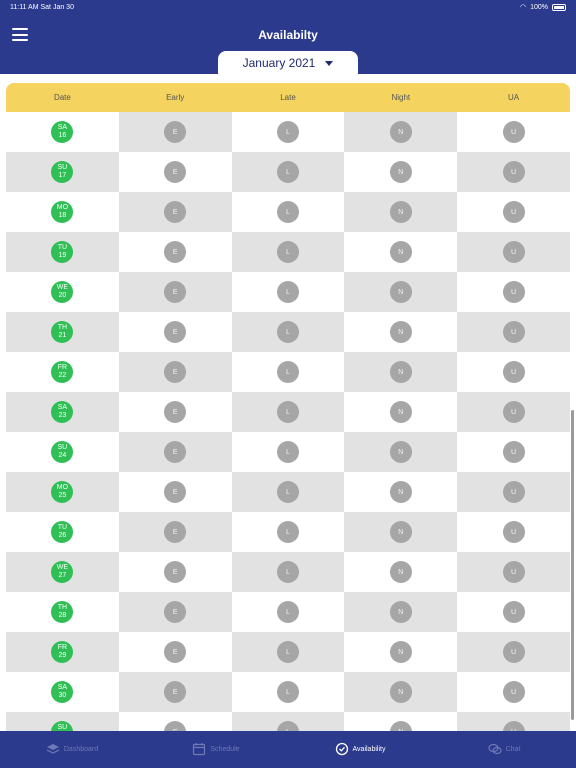 The width and height of the screenshot is (576, 768). What do you see at coordinates (62, 452) in the screenshot?
I see `date-badge: SU 24` at bounding box center [62, 452].